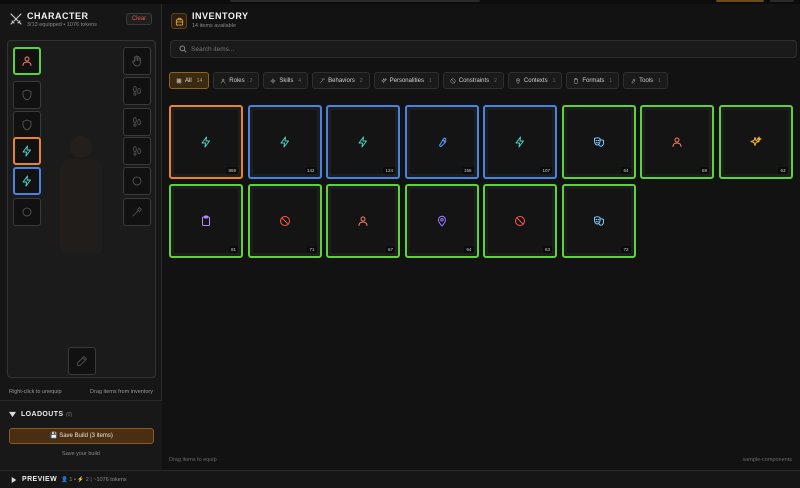 This screenshot has width=800, height=488. I want to click on inventory-item: 67, so click(363, 221).